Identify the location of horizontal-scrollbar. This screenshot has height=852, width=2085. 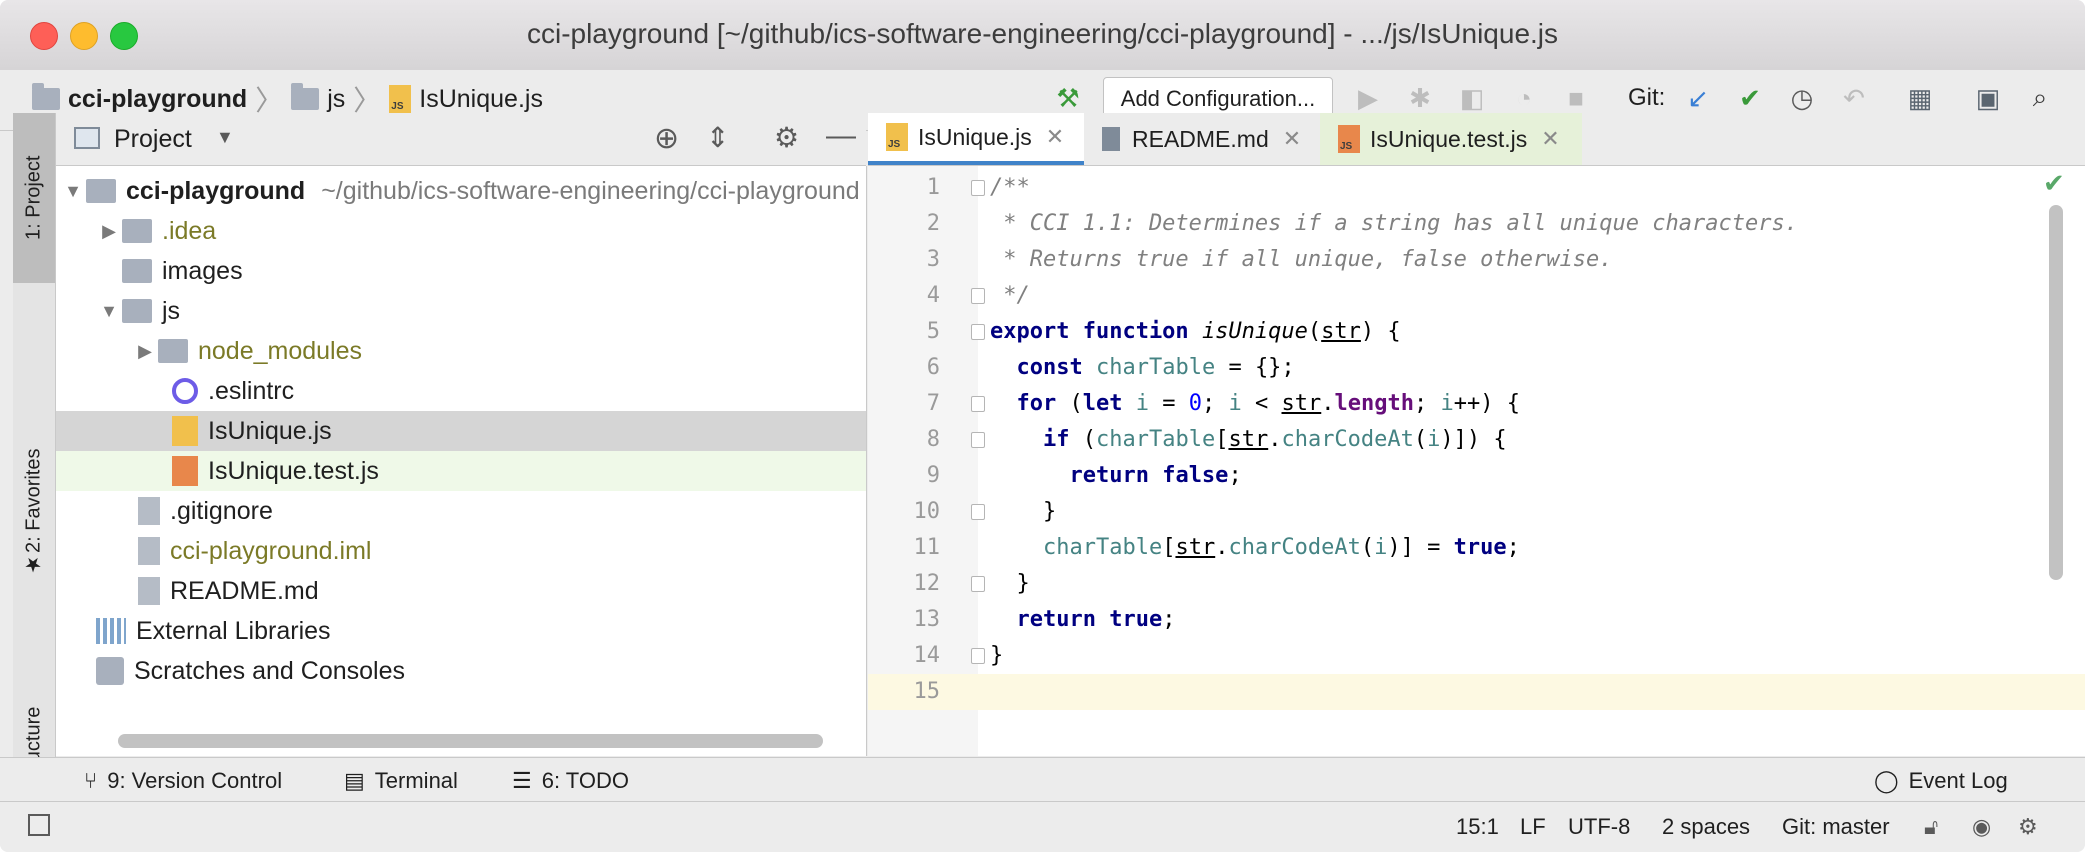
(470, 741).